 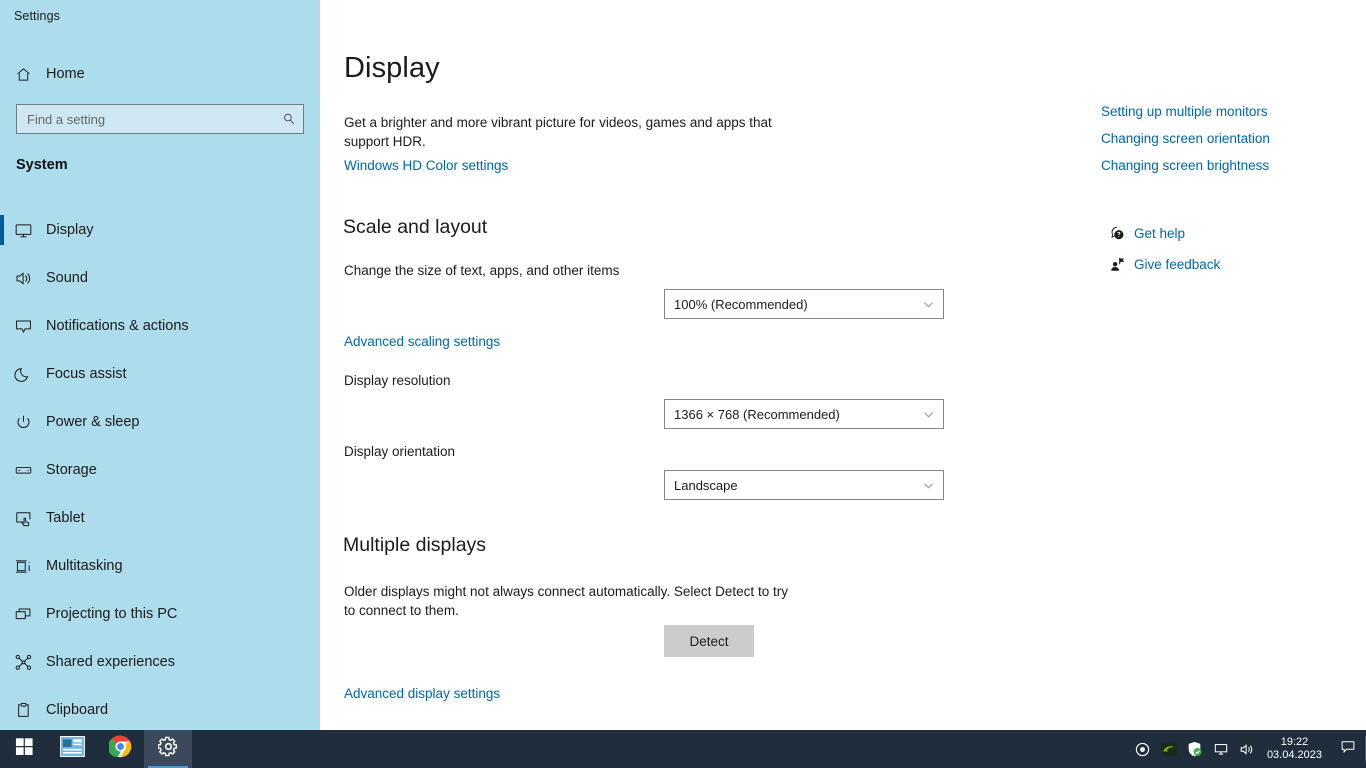 What do you see at coordinates (23, 662) in the screenshot?
I see `share-icon` at bounding box center [23, 662].